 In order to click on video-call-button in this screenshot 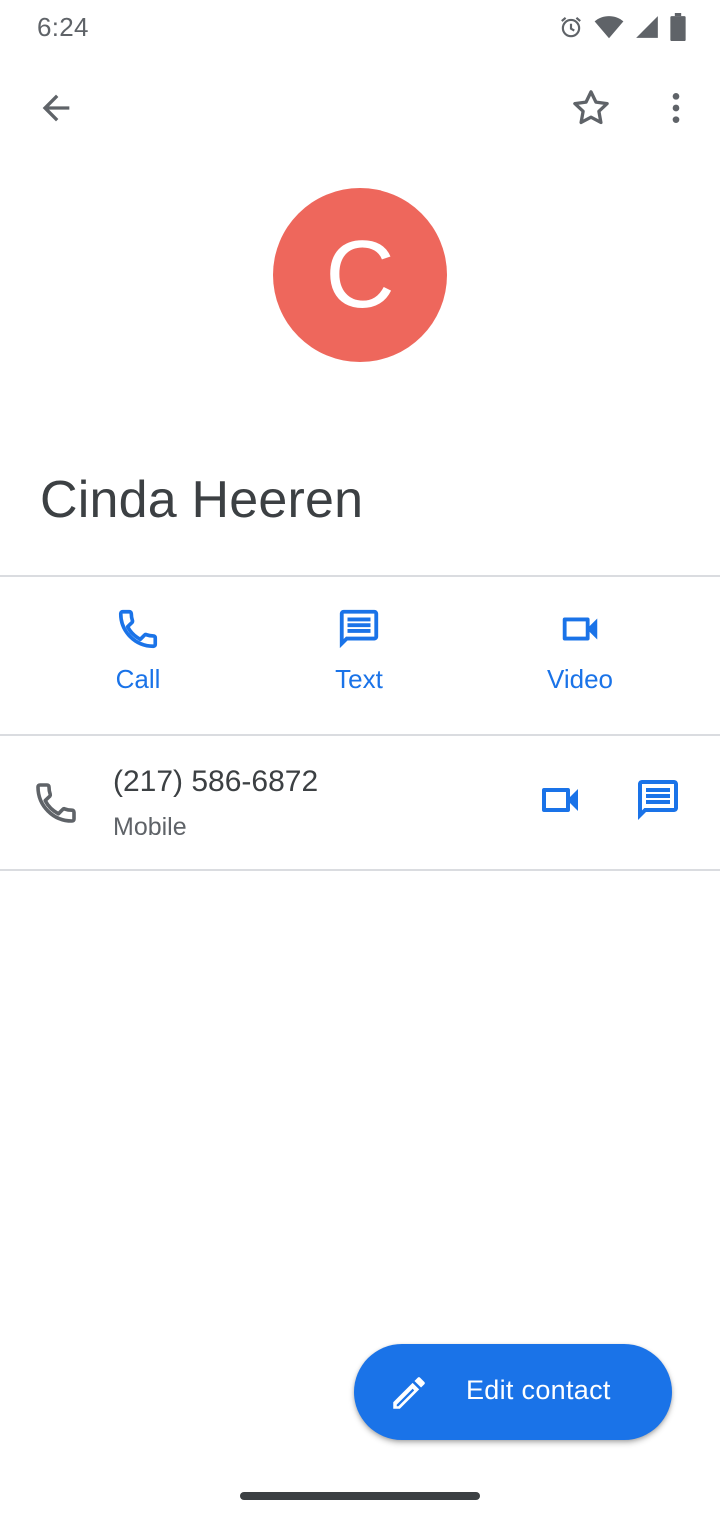, I will do `click(560, 802)`.